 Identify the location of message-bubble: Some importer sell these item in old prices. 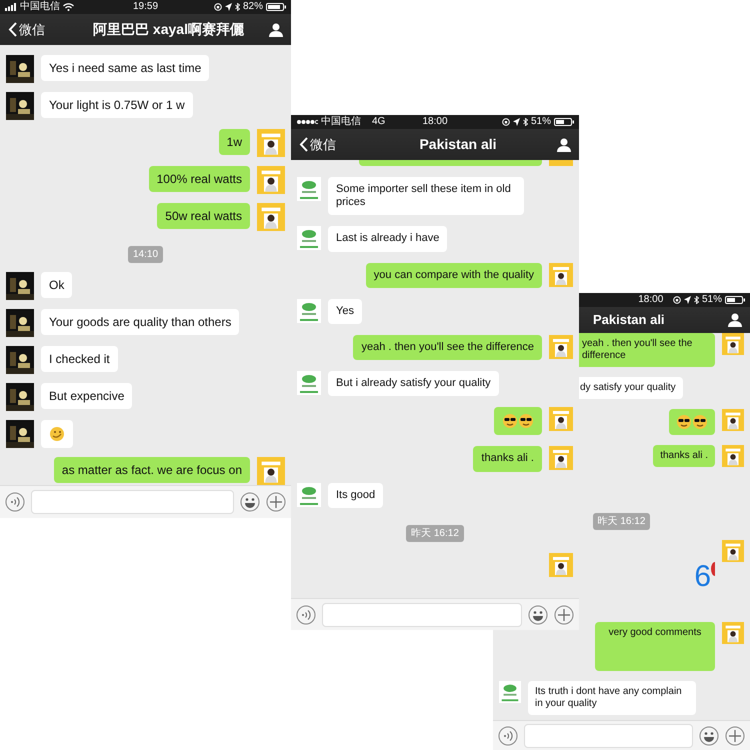
(426, 196).